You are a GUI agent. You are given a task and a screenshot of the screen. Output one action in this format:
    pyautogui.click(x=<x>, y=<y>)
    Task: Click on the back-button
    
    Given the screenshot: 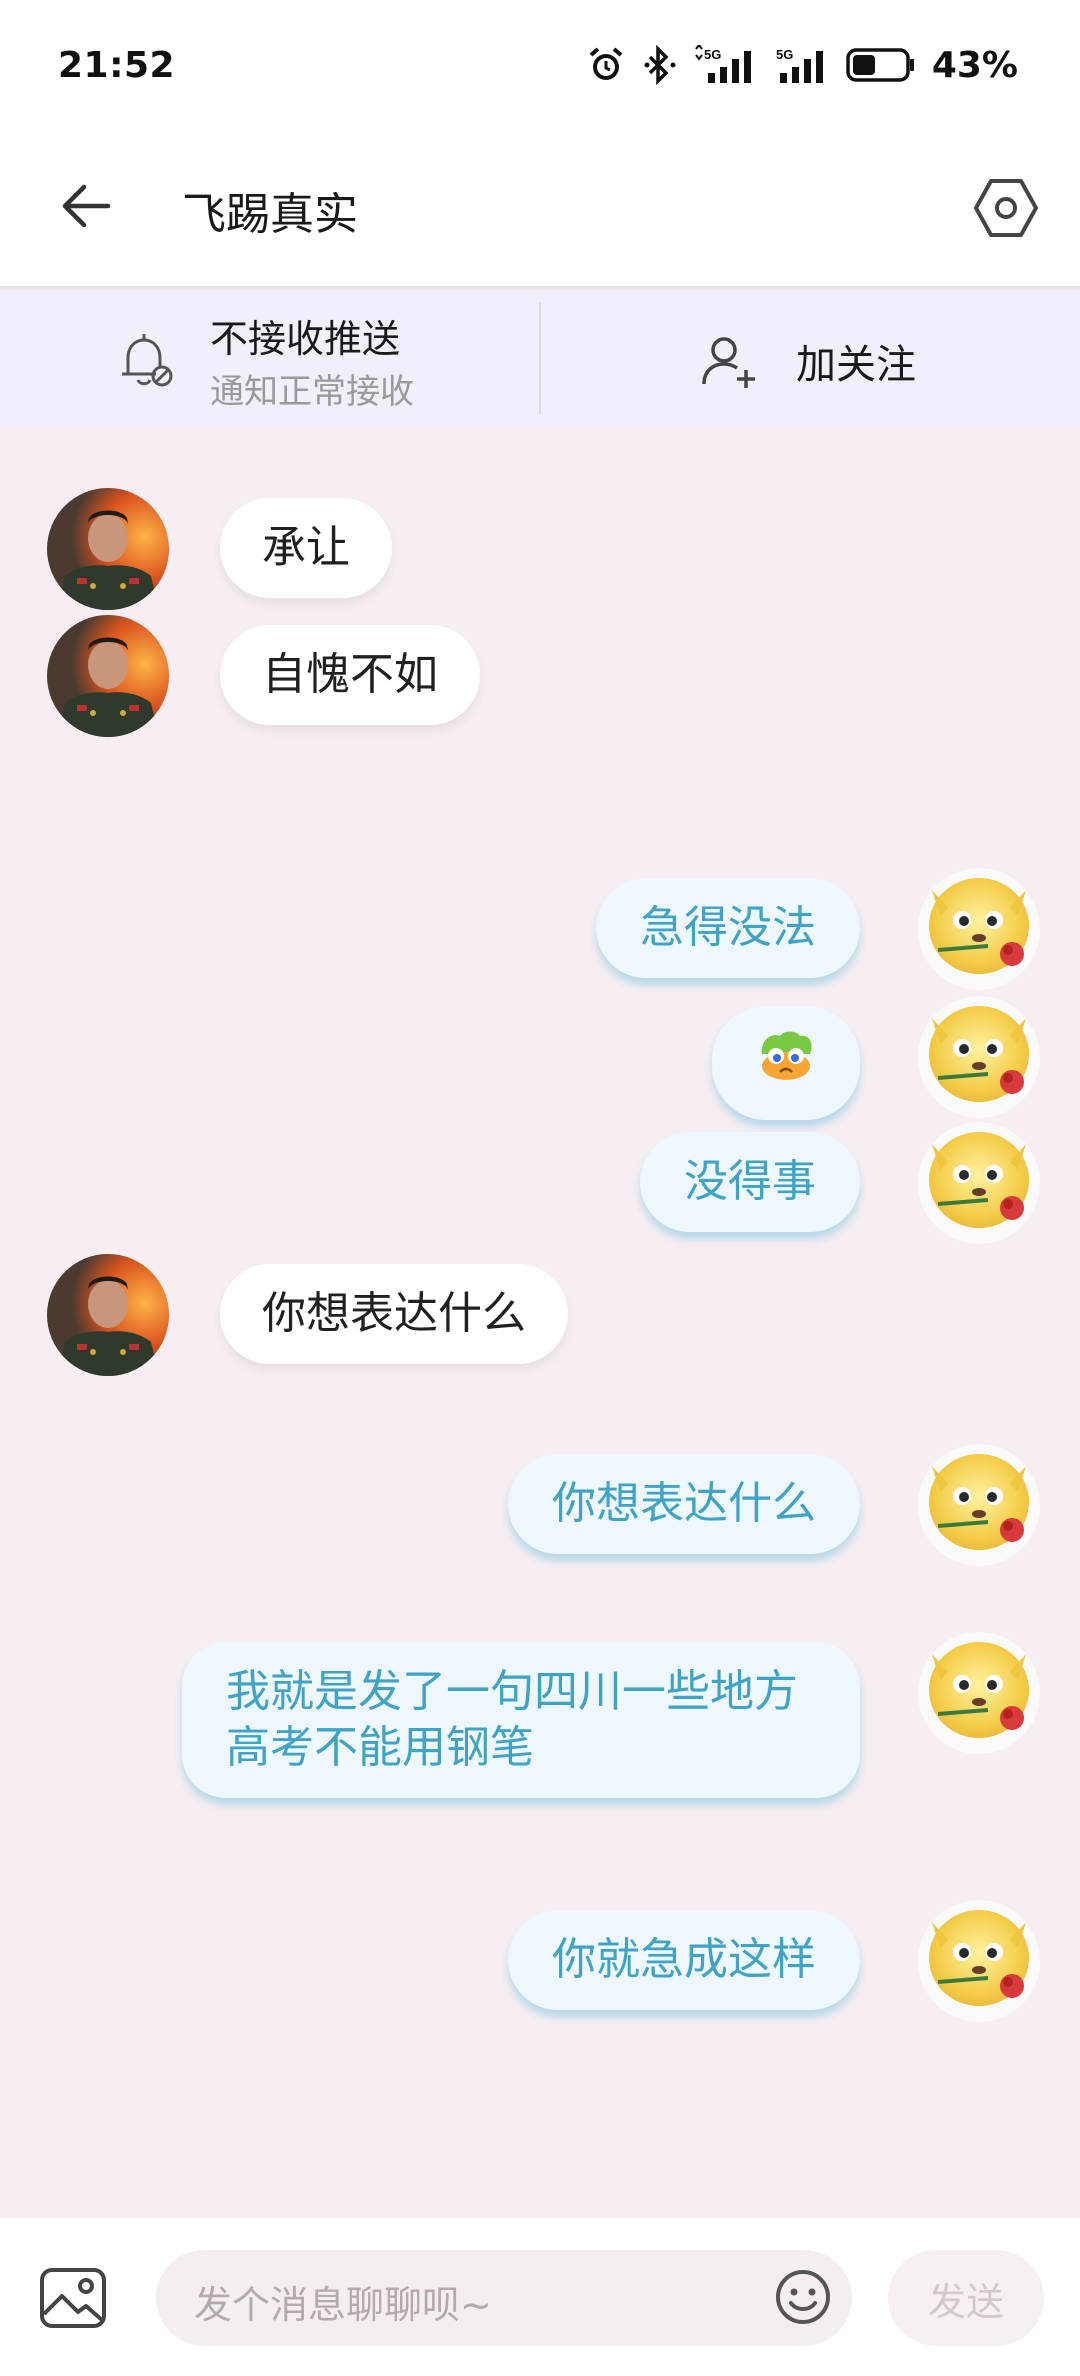 What is the action you would take?
    pyautogui.click(x=86, y=206)
    